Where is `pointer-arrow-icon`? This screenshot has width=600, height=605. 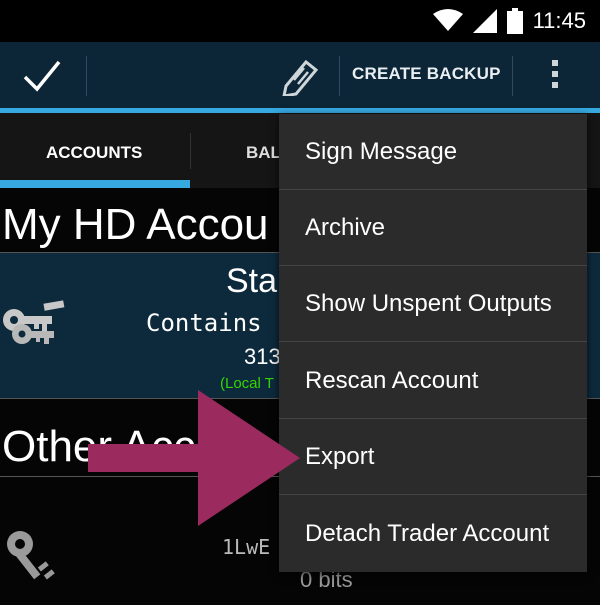
pointer-arrow-icon is located at coordinates (194, 458).